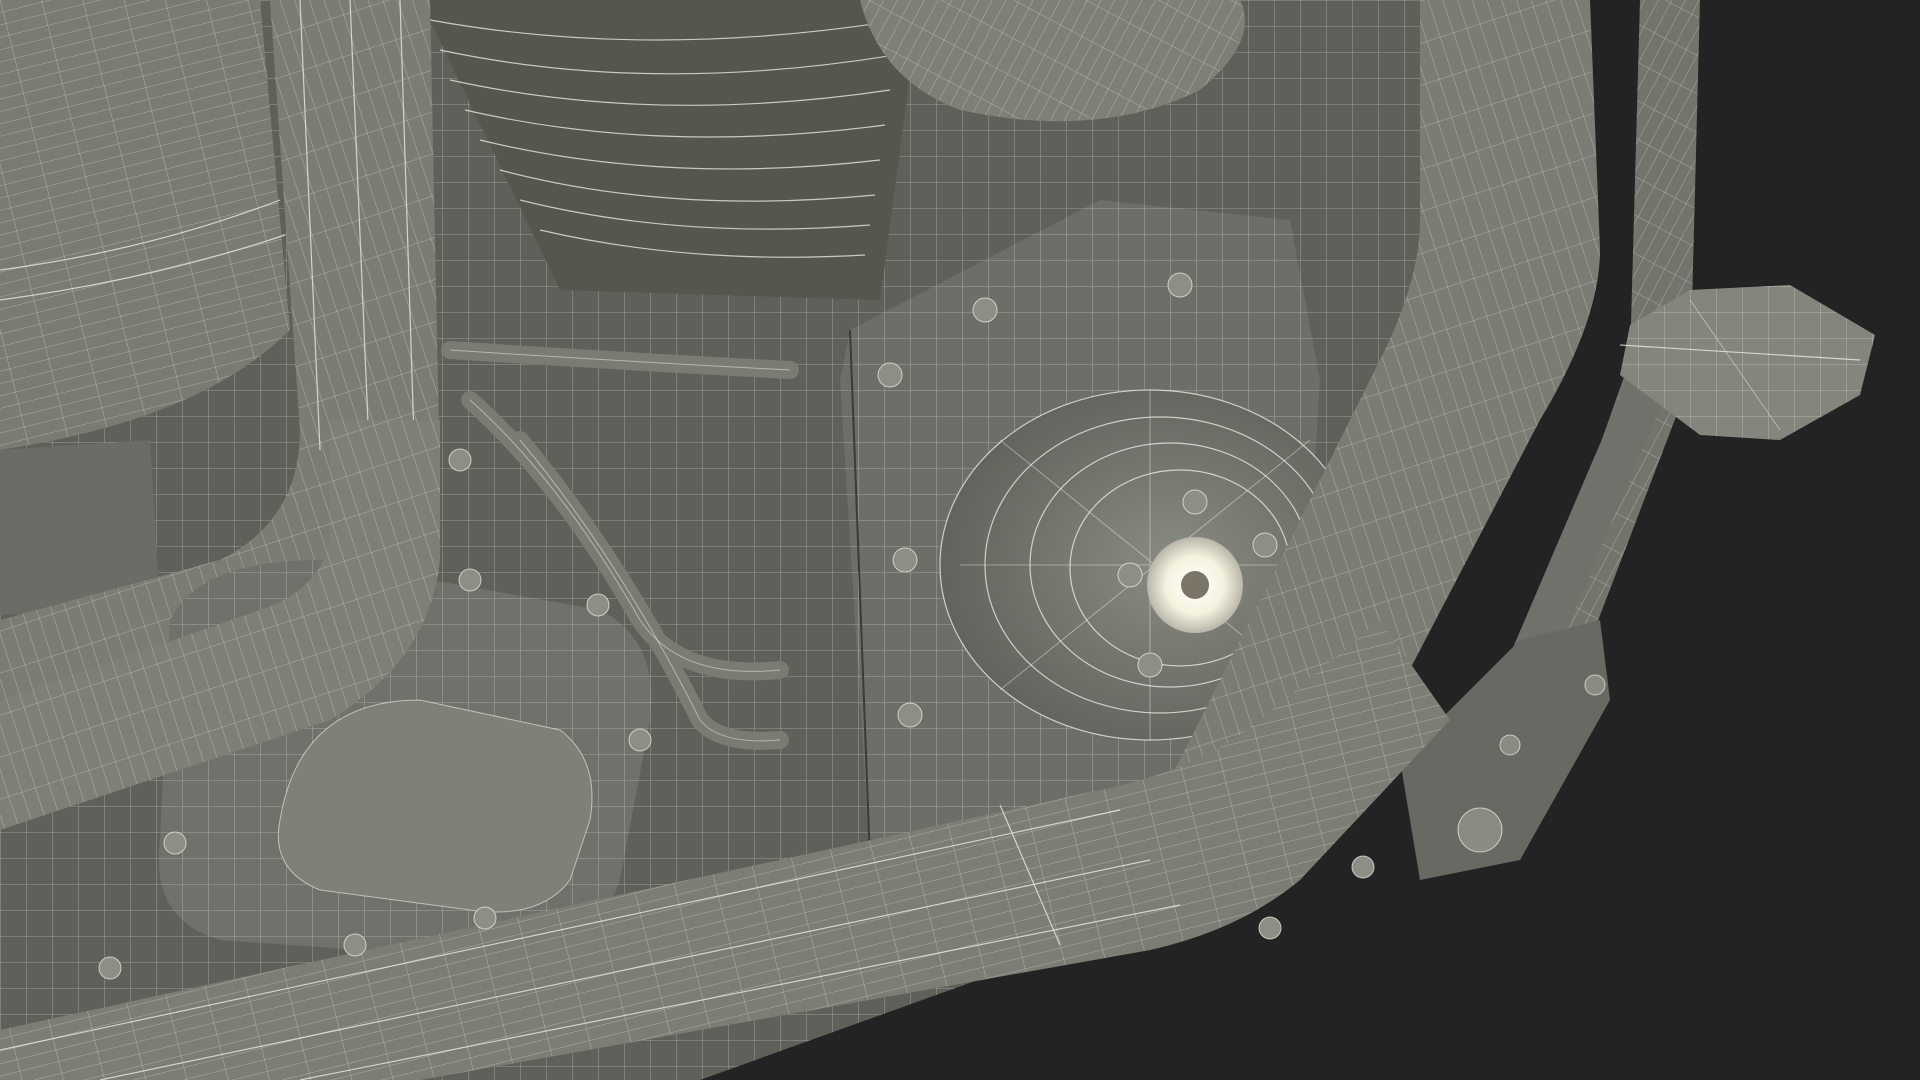 Image resolution: width=1920 pixels, height=1080 pixels. Describe the element at coordinates (1505, 750) in the screenshot. I see `rear-bracket` at that location.